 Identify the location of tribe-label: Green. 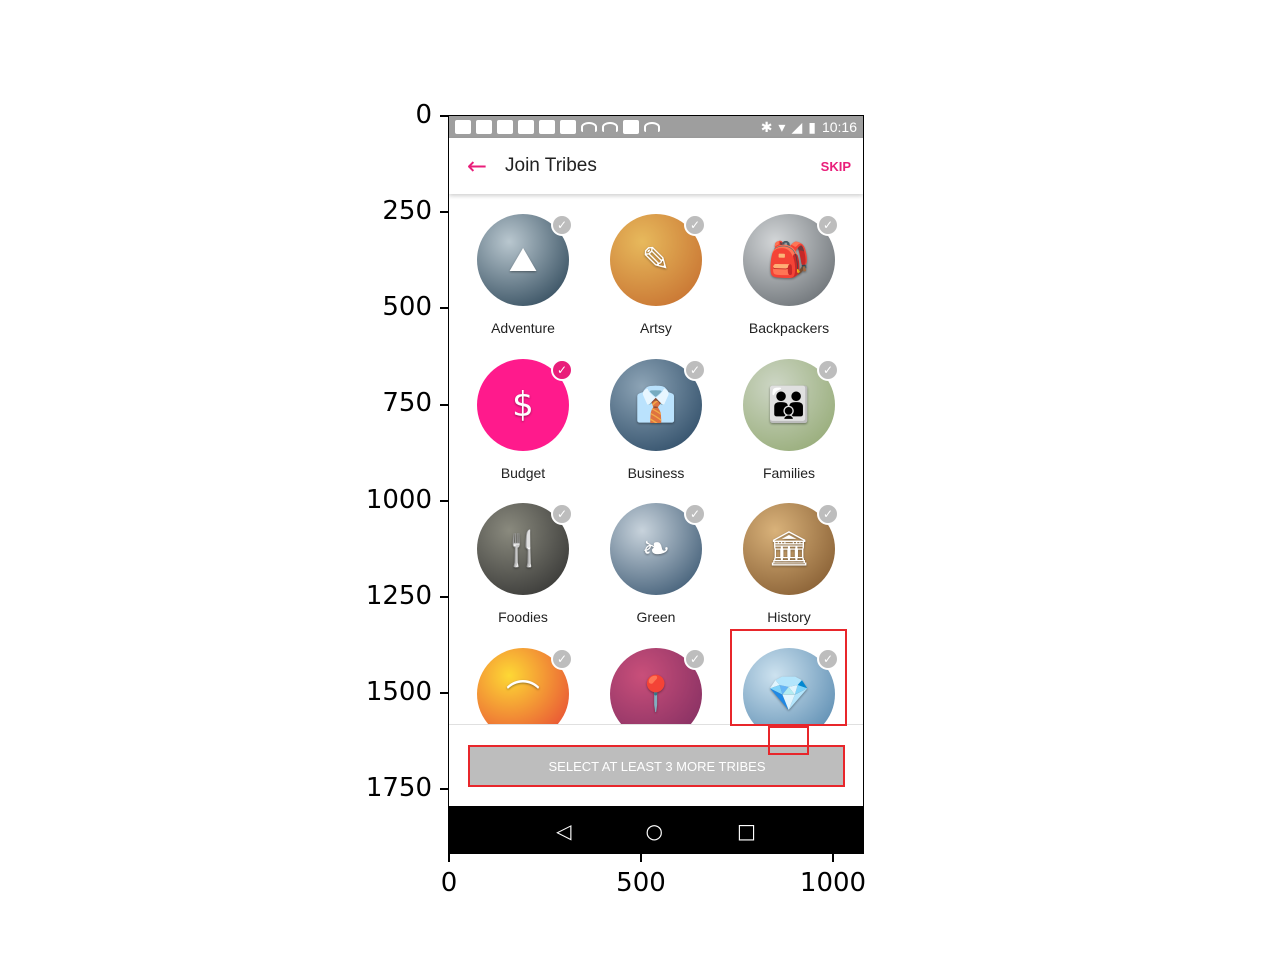
(656, 617).